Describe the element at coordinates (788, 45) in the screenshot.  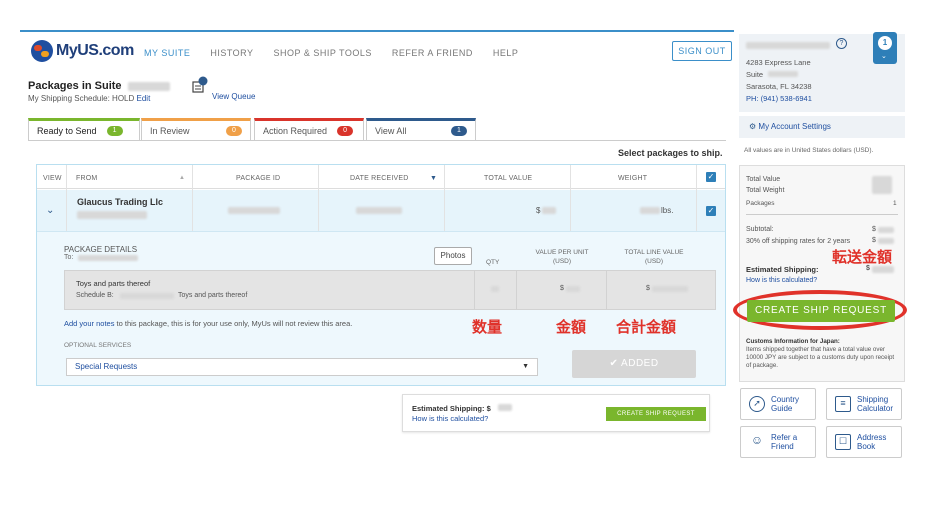
I see `redacted-account-name` at that location.